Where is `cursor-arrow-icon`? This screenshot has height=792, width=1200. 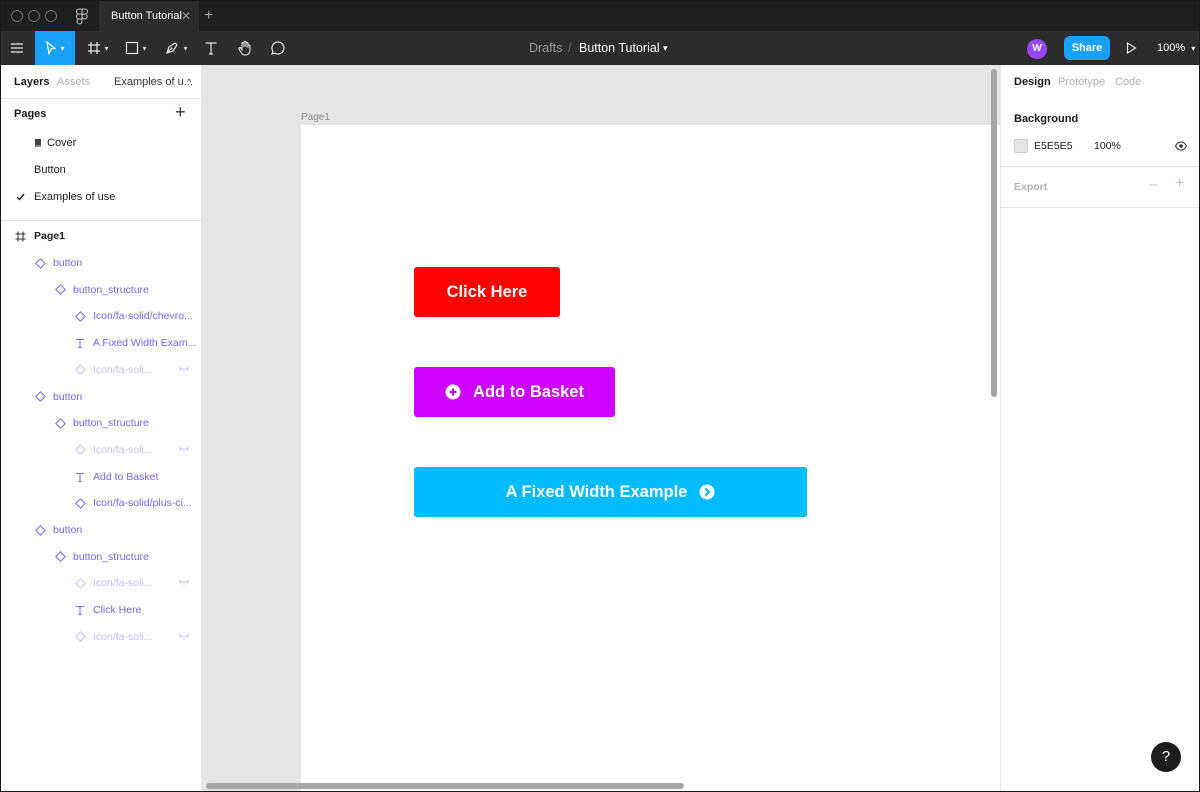 cursor-arrow-icon is located at coordinates (51, 48).